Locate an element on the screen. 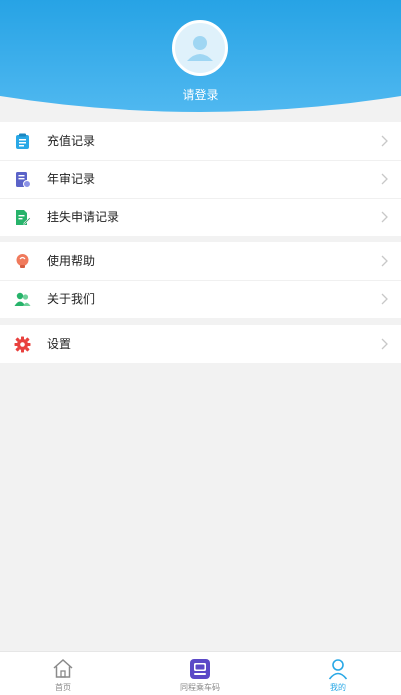  avatar is located at coordinates (200, 48).